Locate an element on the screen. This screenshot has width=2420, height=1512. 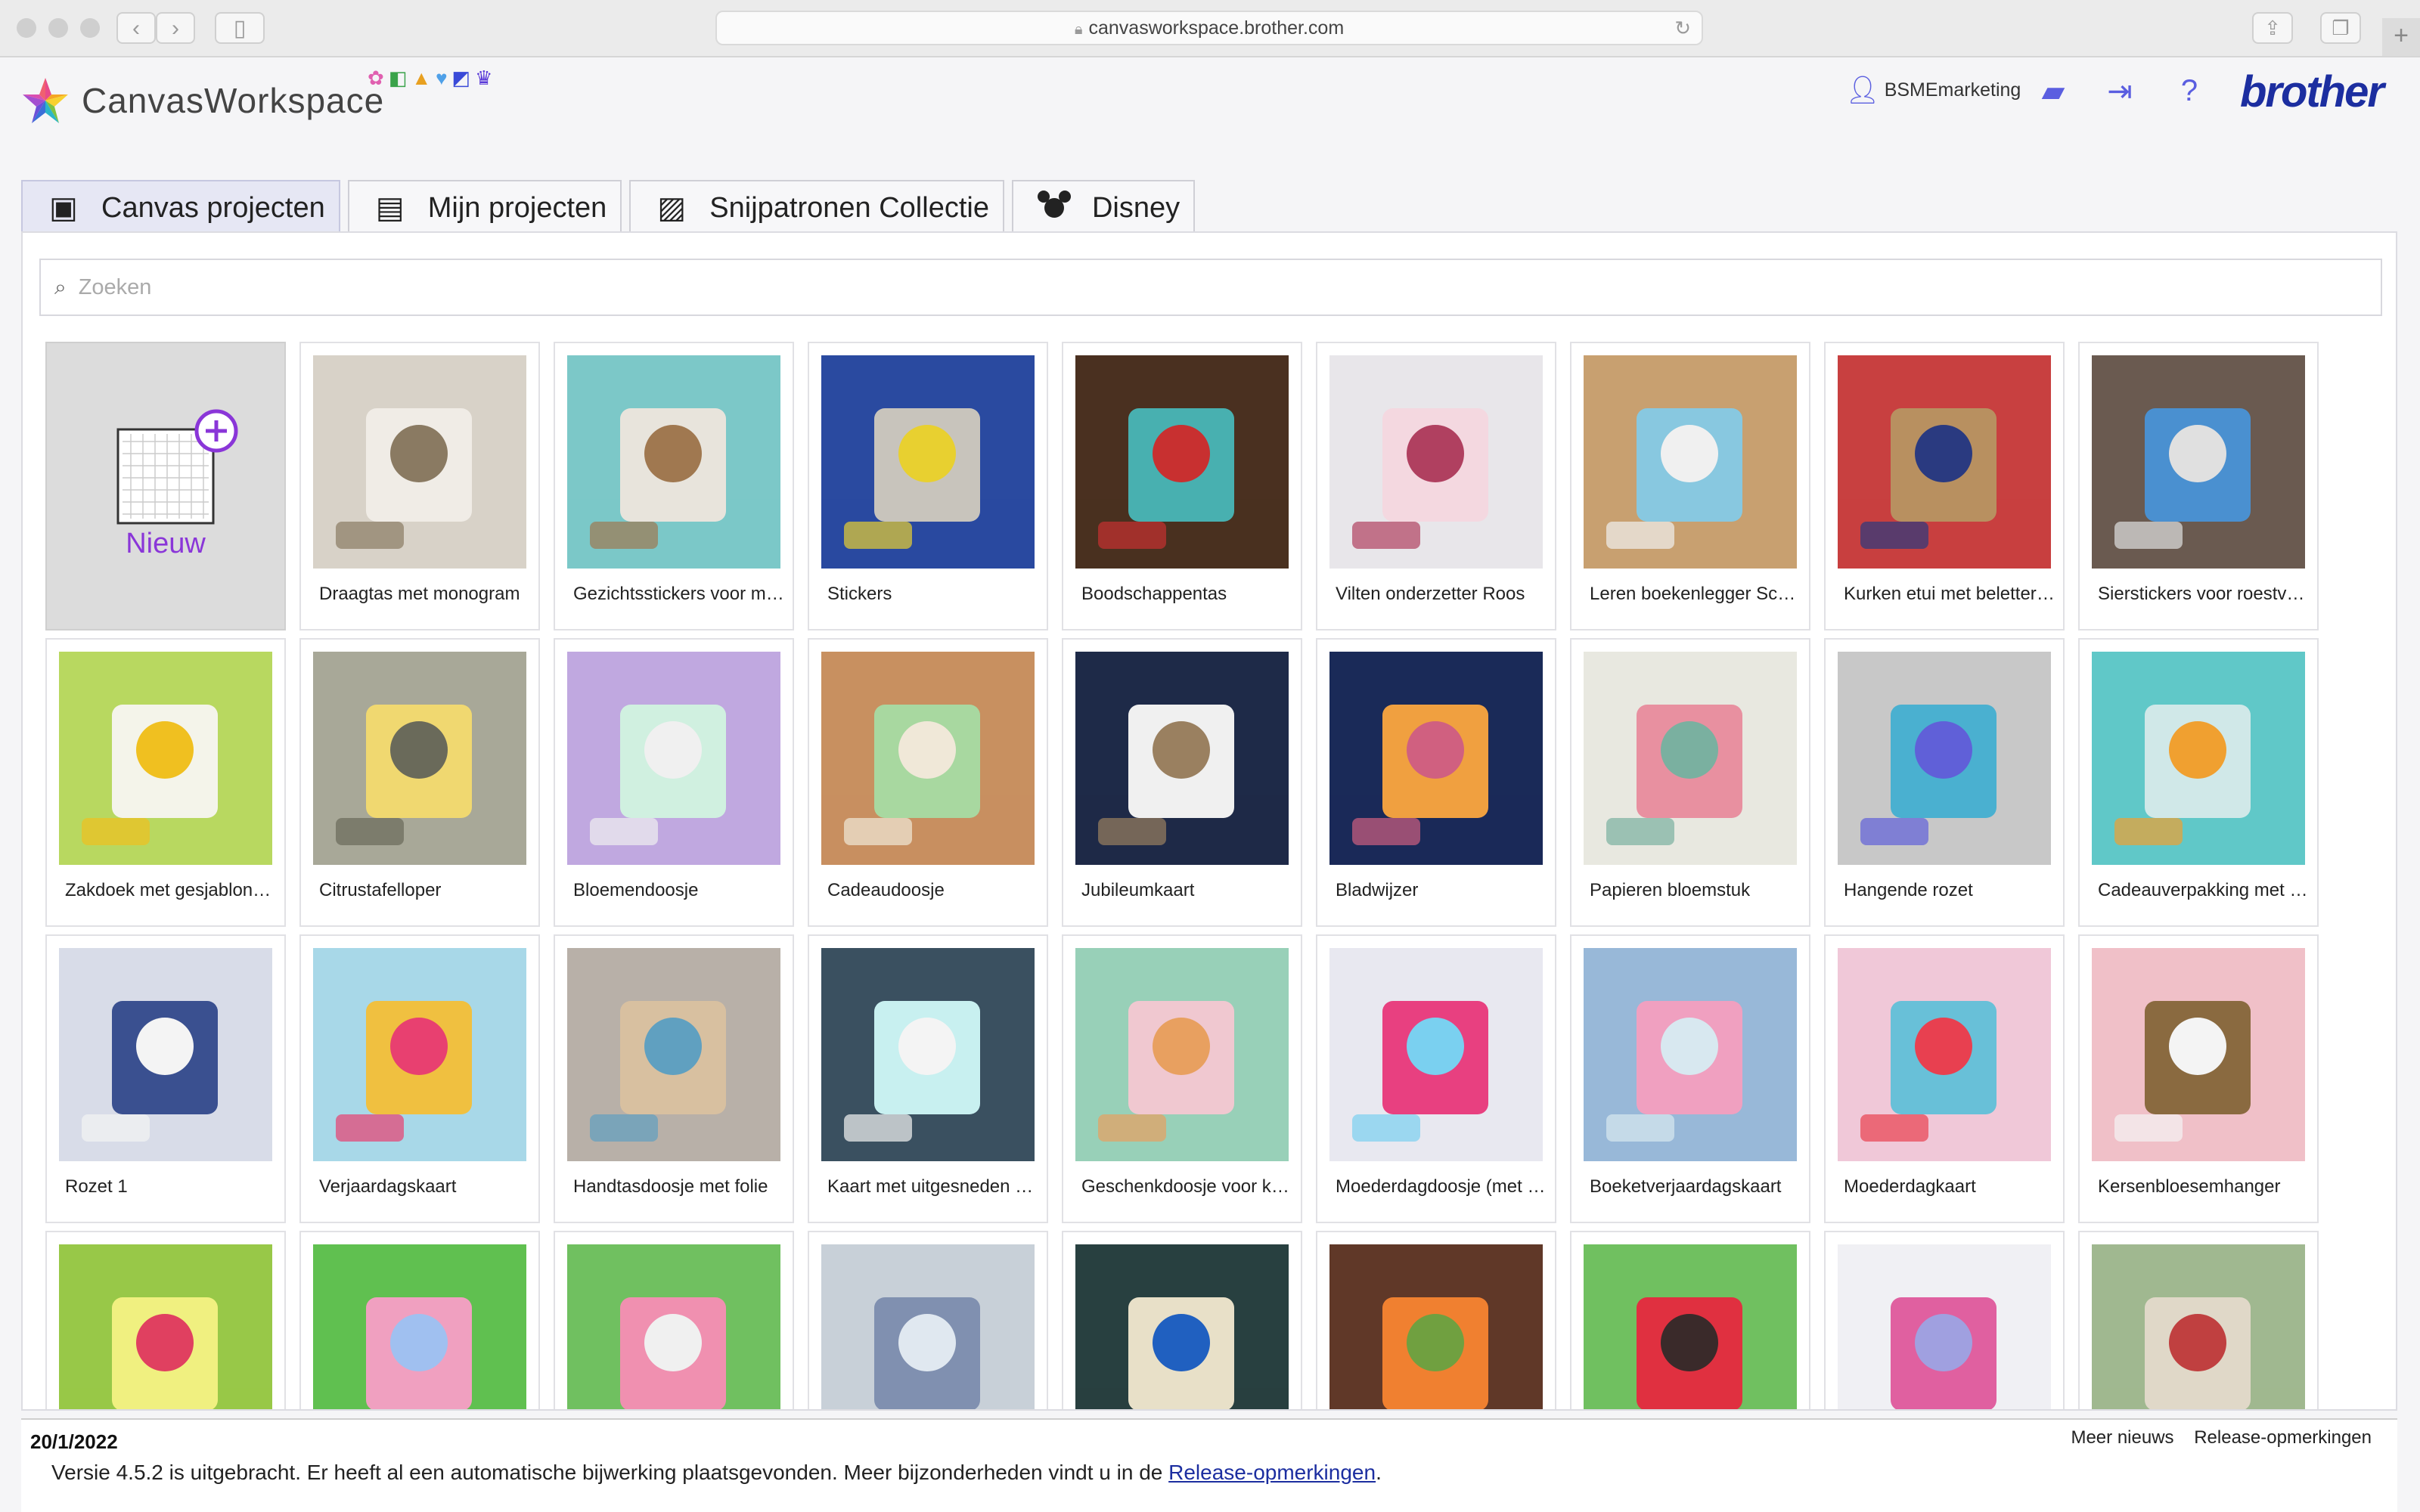
tab-snijpatronen-collectie: ▨ Snijpatronen Collectie is located at coordinates (816, 207).